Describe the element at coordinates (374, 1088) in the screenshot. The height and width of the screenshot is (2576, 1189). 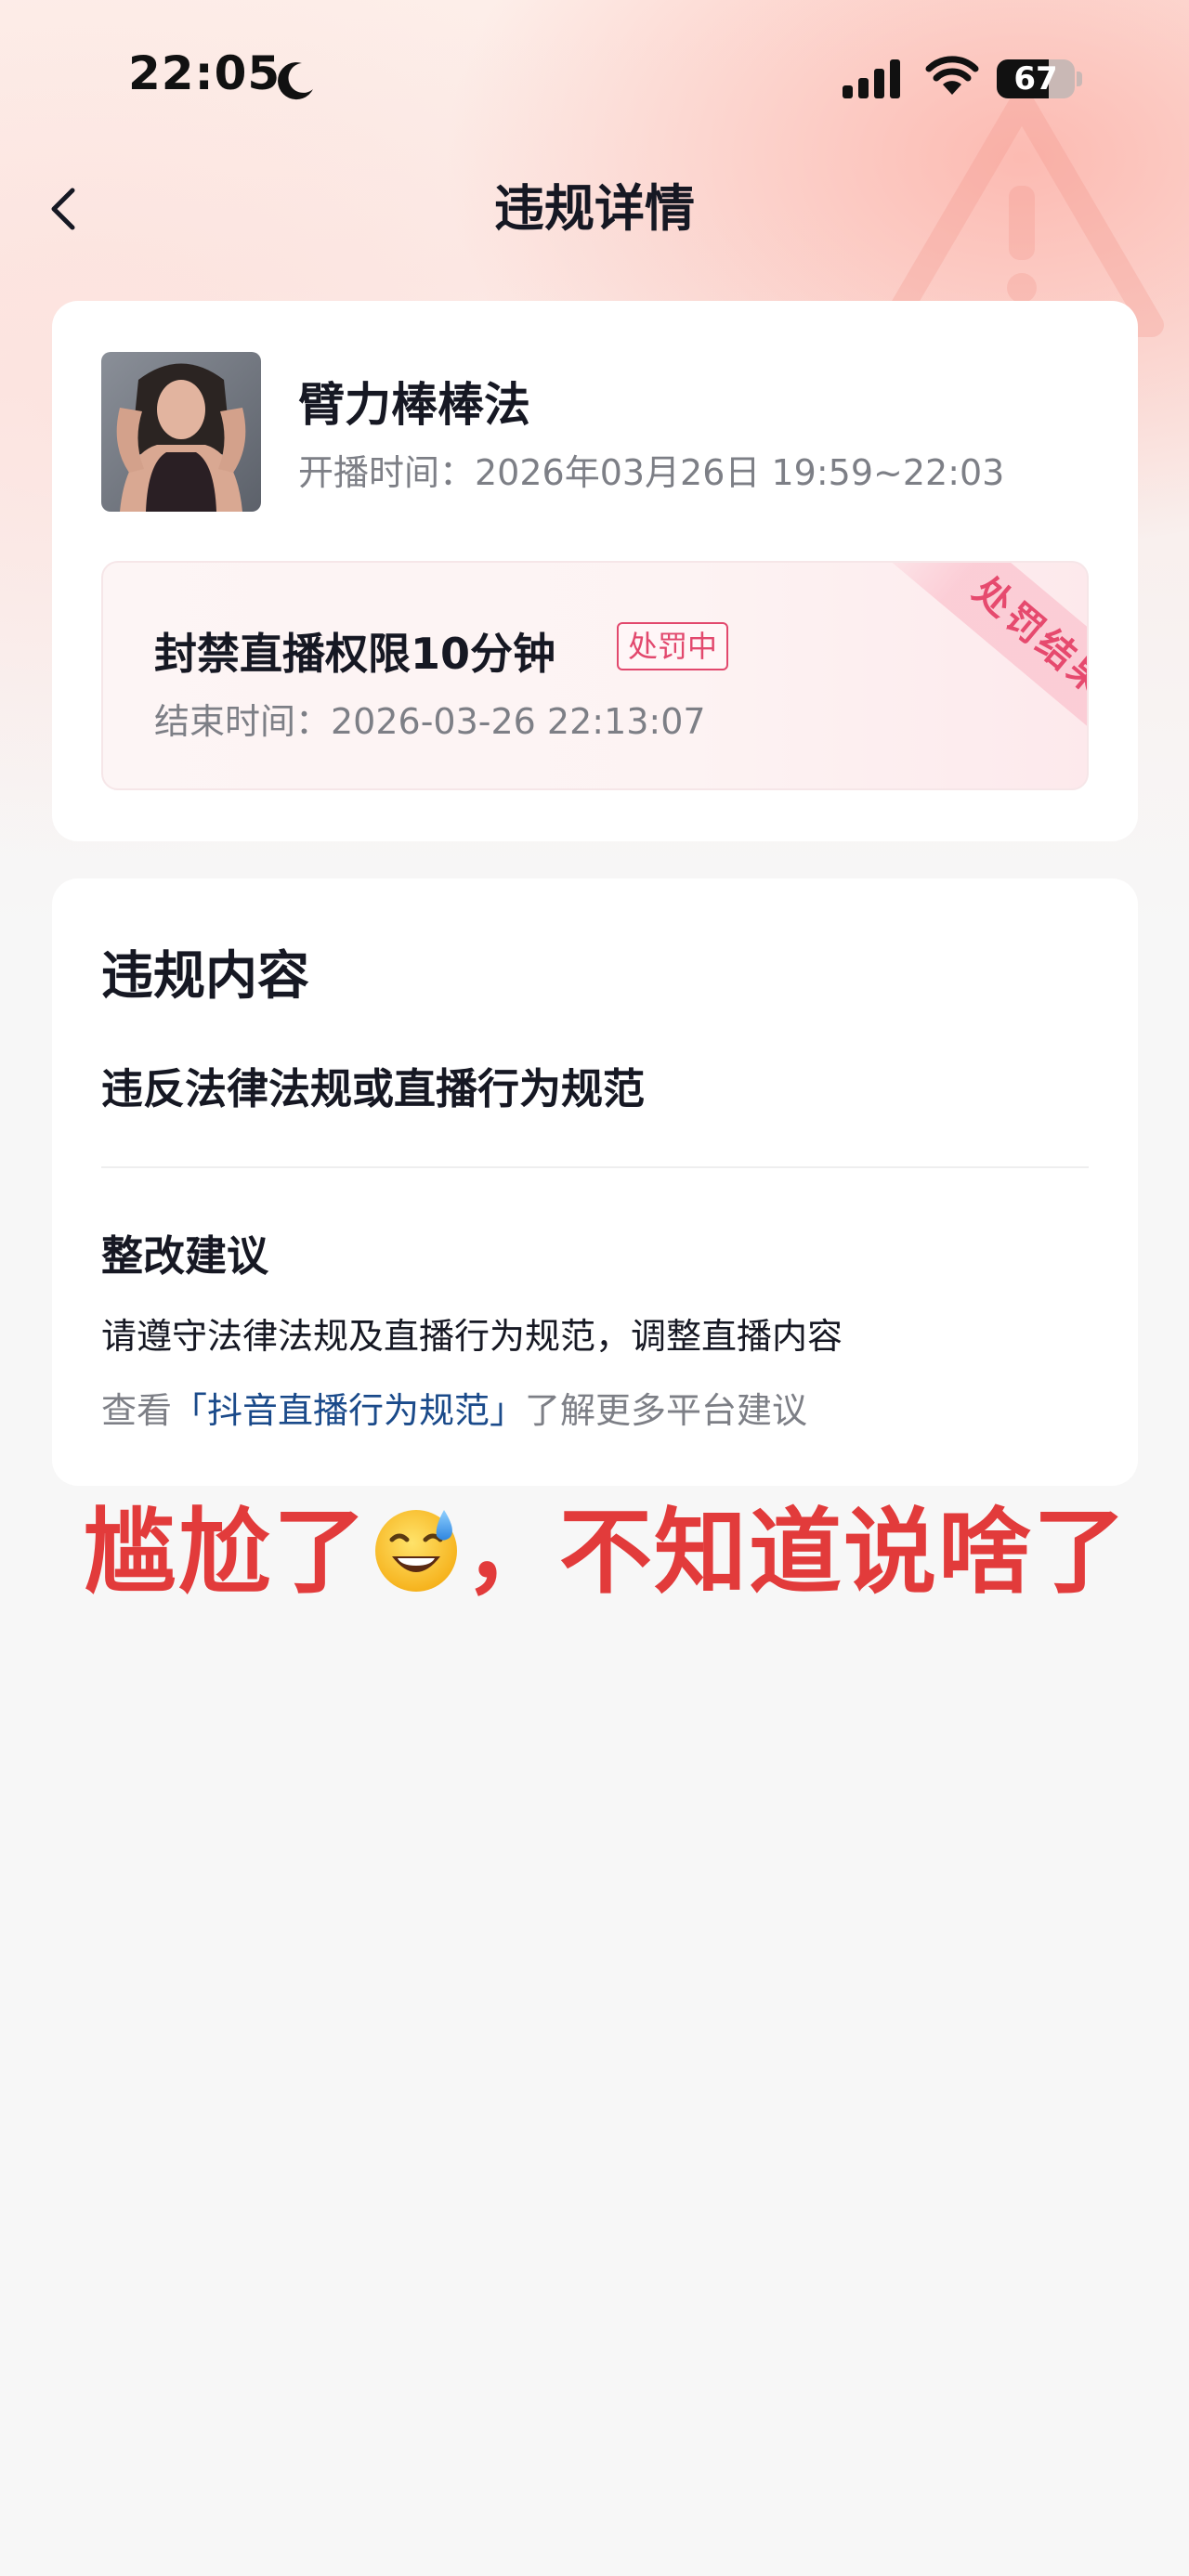
I see `violation-reason: 违反法律法规或直播行为规范` at that location.